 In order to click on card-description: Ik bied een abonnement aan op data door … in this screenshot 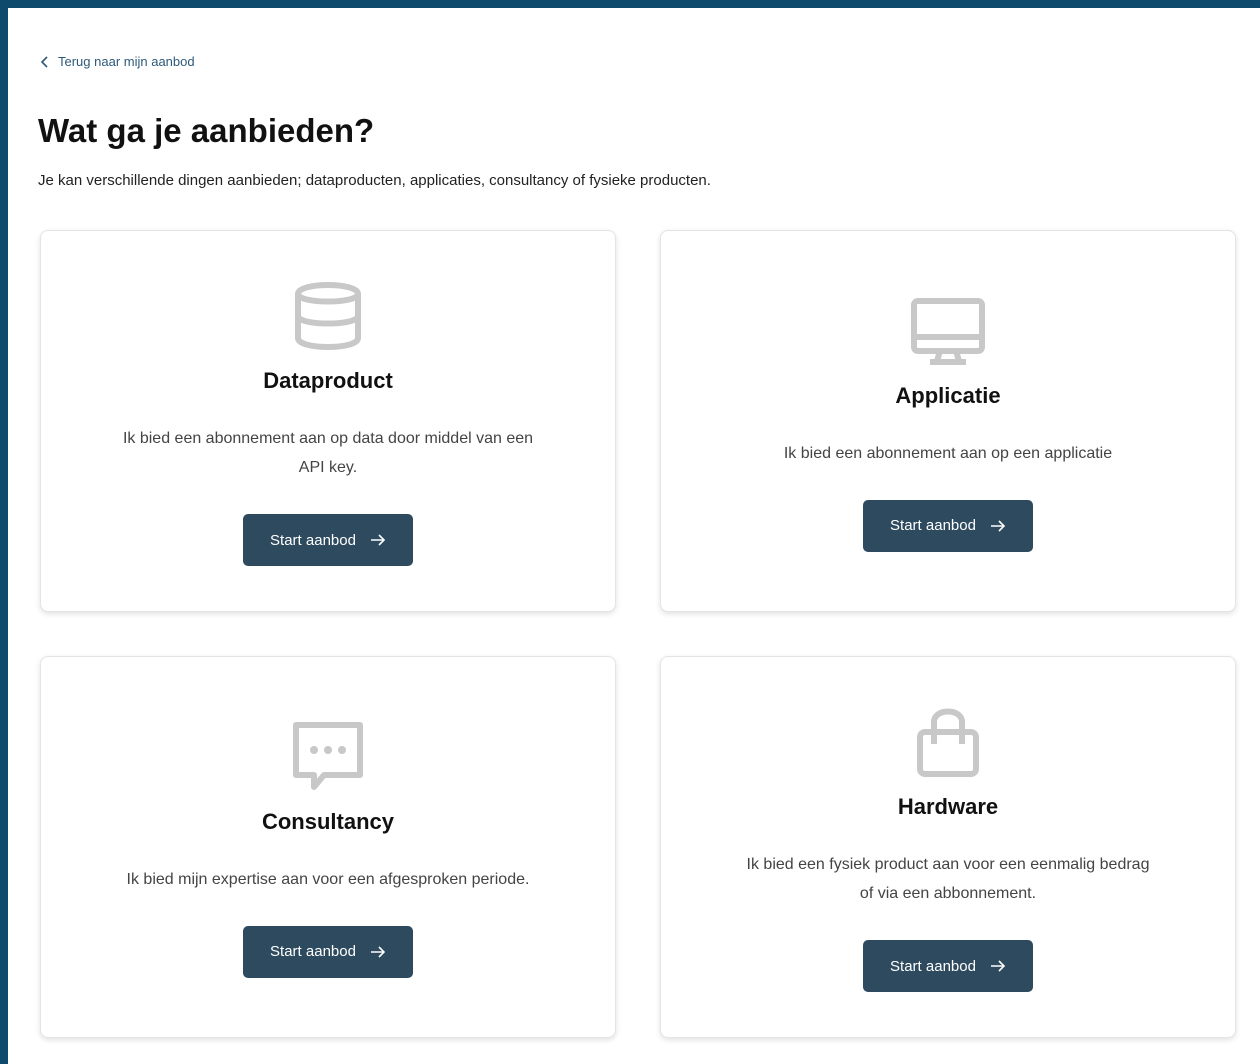, I will do `click(328, 453)`.